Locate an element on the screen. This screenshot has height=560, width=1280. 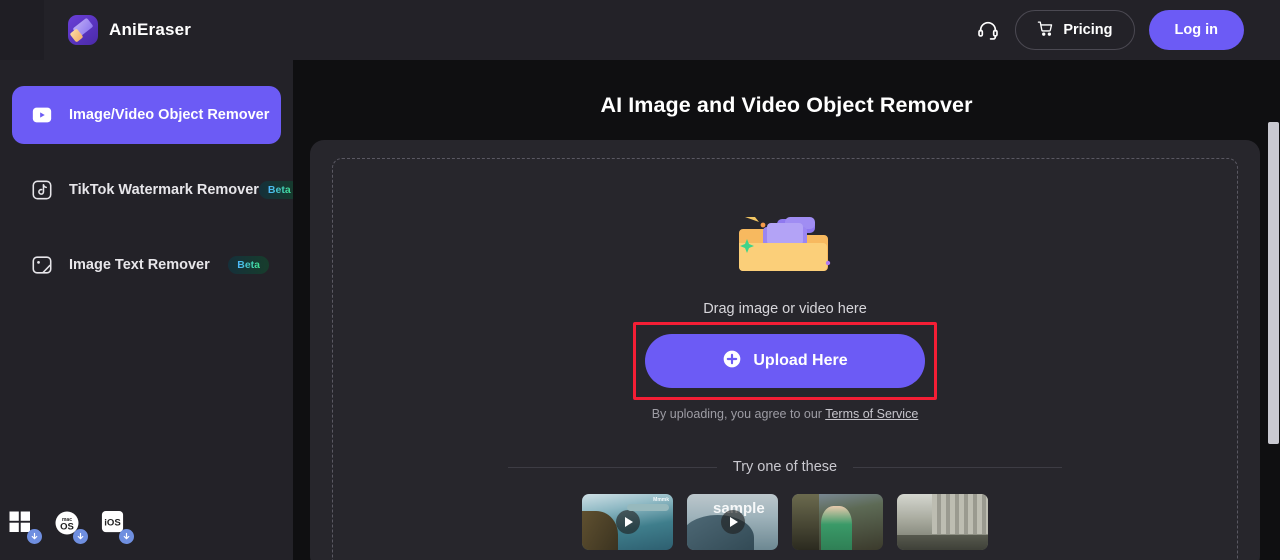
sample-image-woman-rocks is located at coordinates (837, 522).